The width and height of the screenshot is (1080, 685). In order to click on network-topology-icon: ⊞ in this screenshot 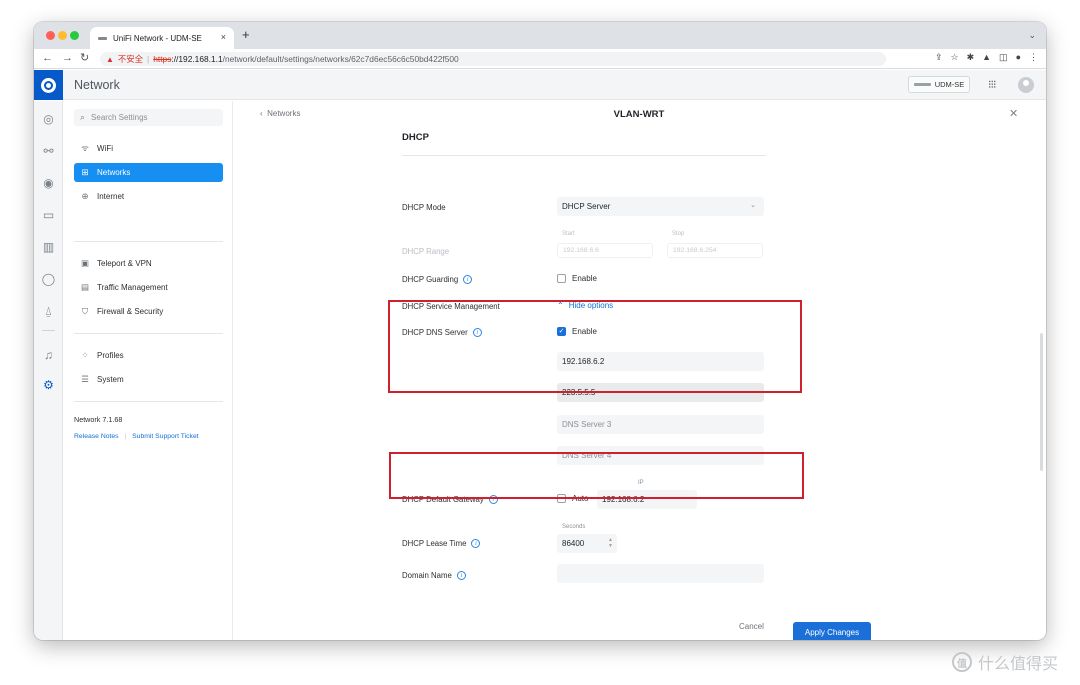, I will do `click(85, 172)`.